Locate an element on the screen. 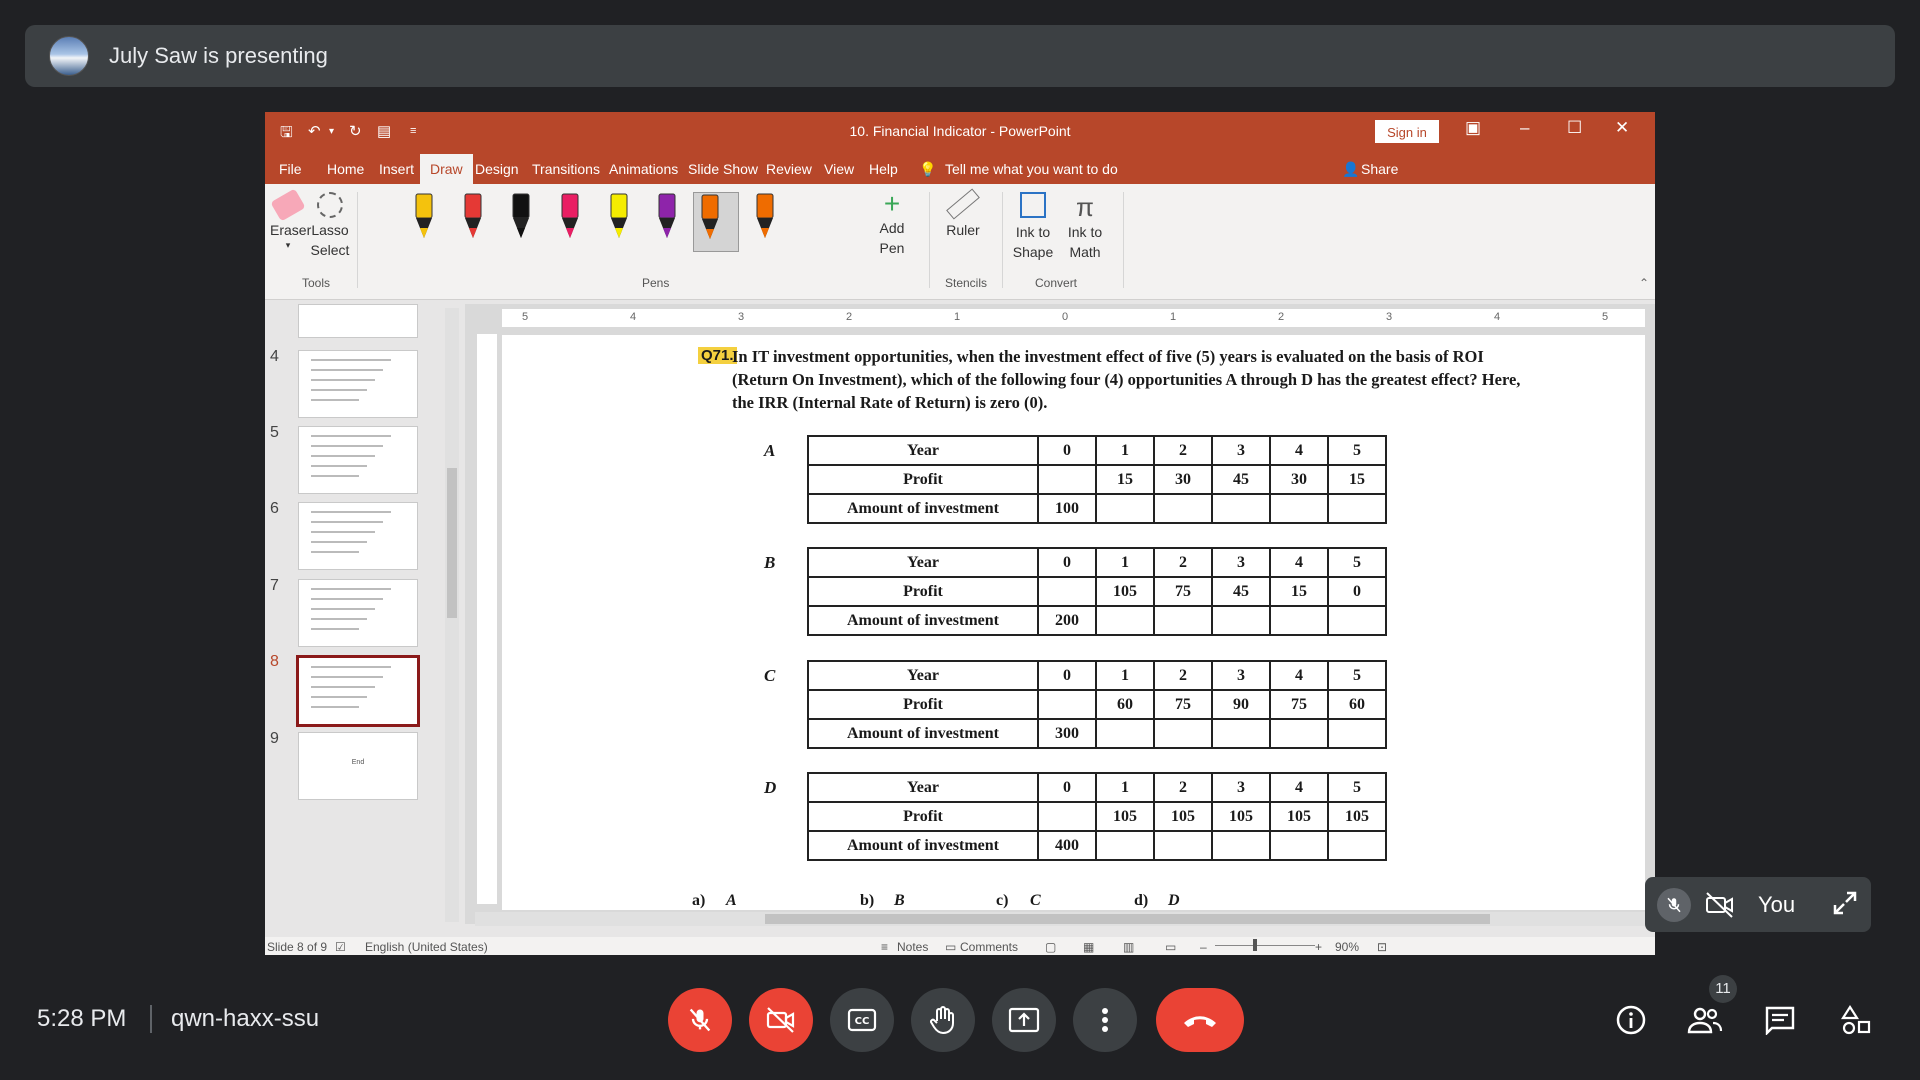 This screenshot has width=1920, height=1080. horizontal-scrollbar is located at coordinates (1062, 919).